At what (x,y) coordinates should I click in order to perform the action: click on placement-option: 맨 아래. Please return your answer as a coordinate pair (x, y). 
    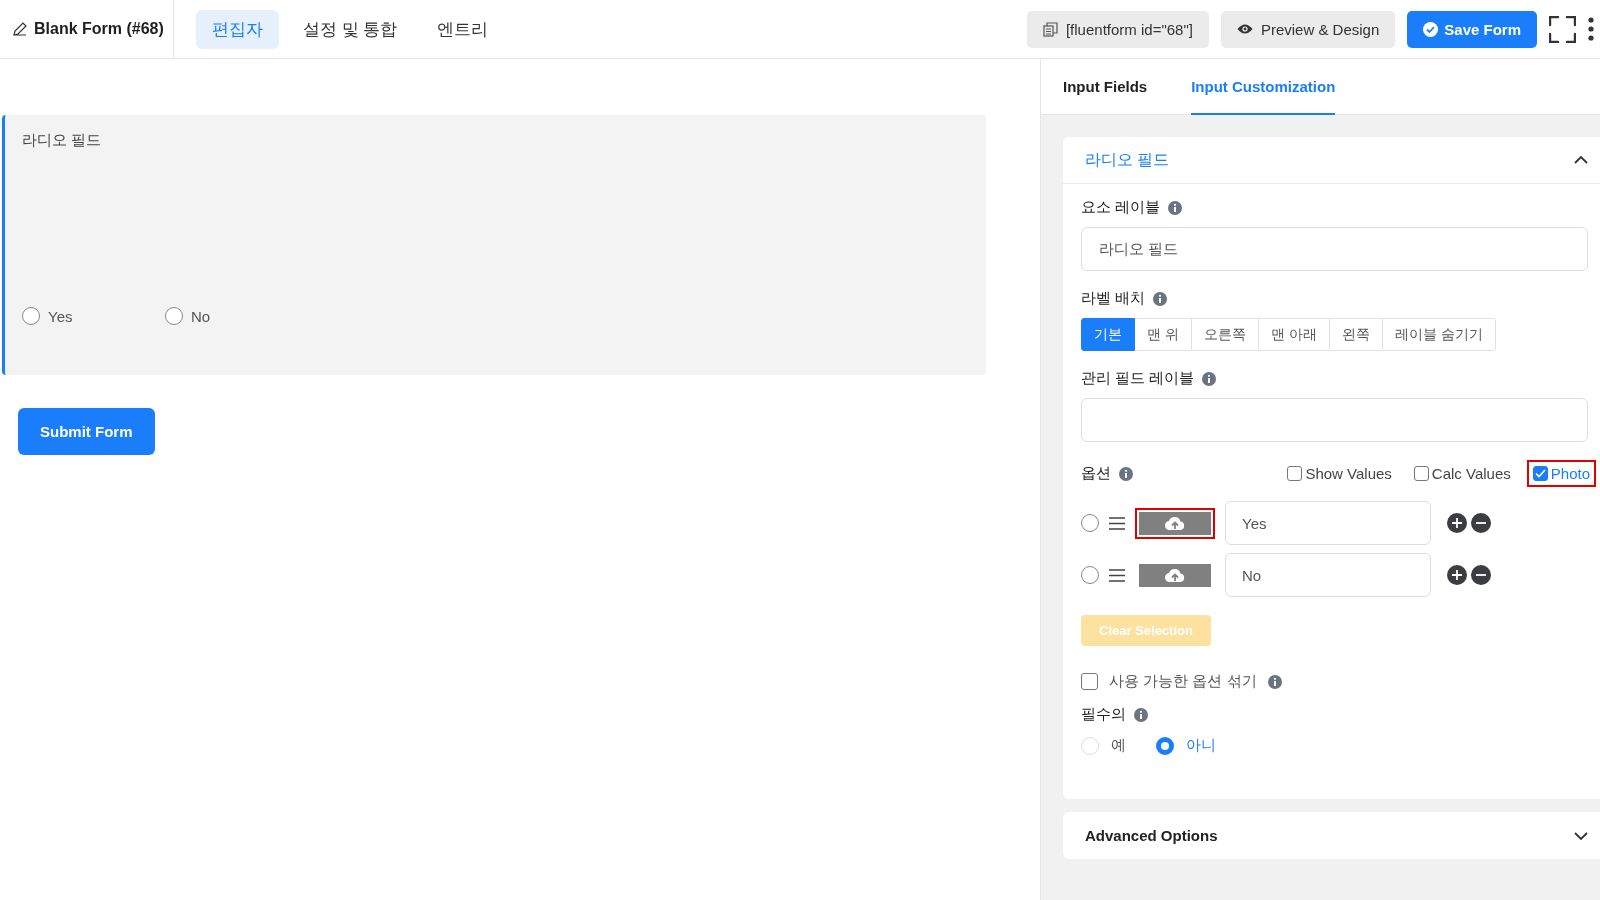
    Looking at the image, I should click on (1294, 334).